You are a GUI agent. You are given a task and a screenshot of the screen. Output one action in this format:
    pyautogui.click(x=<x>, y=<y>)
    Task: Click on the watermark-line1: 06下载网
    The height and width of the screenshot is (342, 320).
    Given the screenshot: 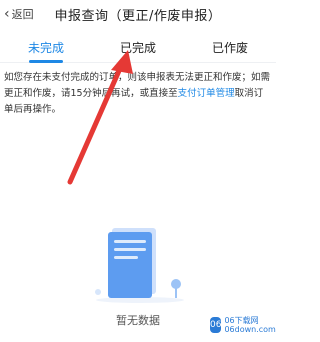 What is the action you would take?
    pyautogui.click(x=241, y=320)
    